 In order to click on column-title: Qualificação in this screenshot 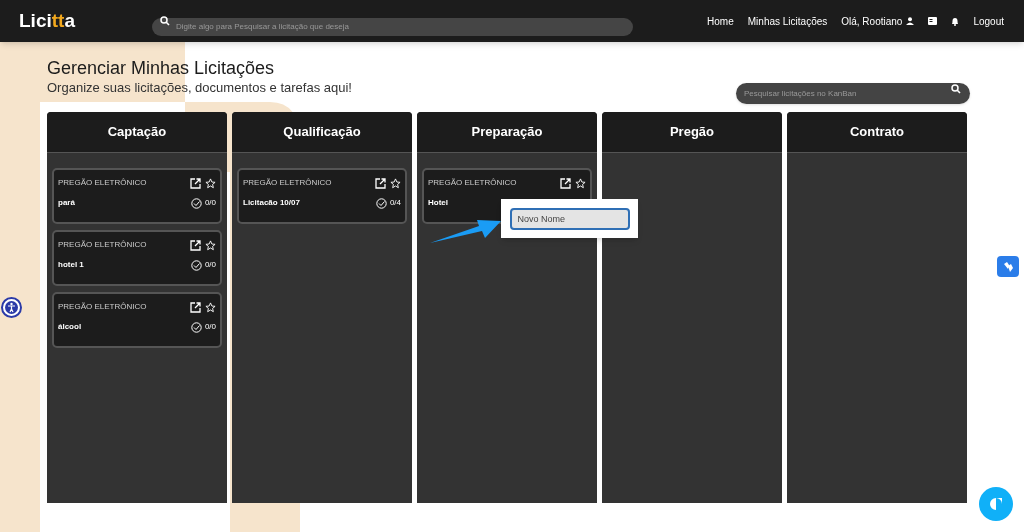, I will do `click(322, 132)`.